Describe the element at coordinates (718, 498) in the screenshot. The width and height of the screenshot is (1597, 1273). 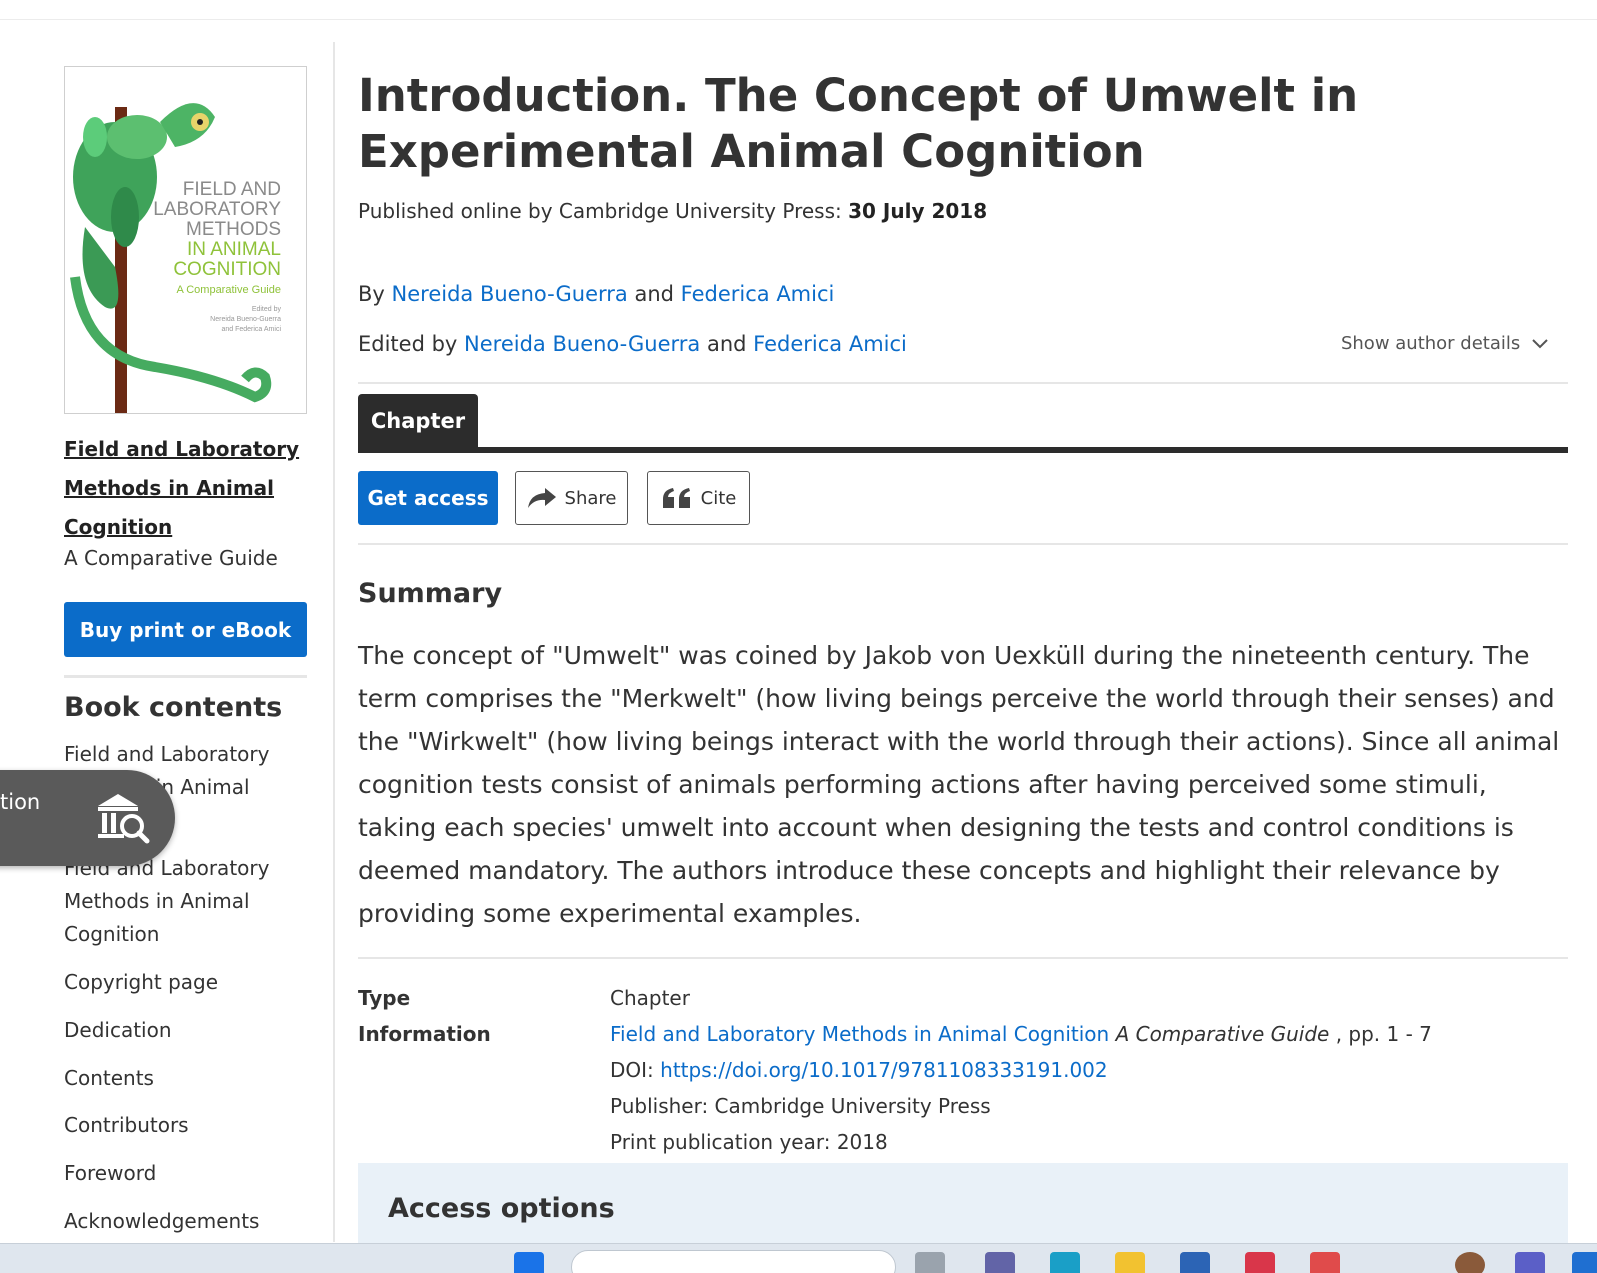
I see `cite-label: Cite` at that location.